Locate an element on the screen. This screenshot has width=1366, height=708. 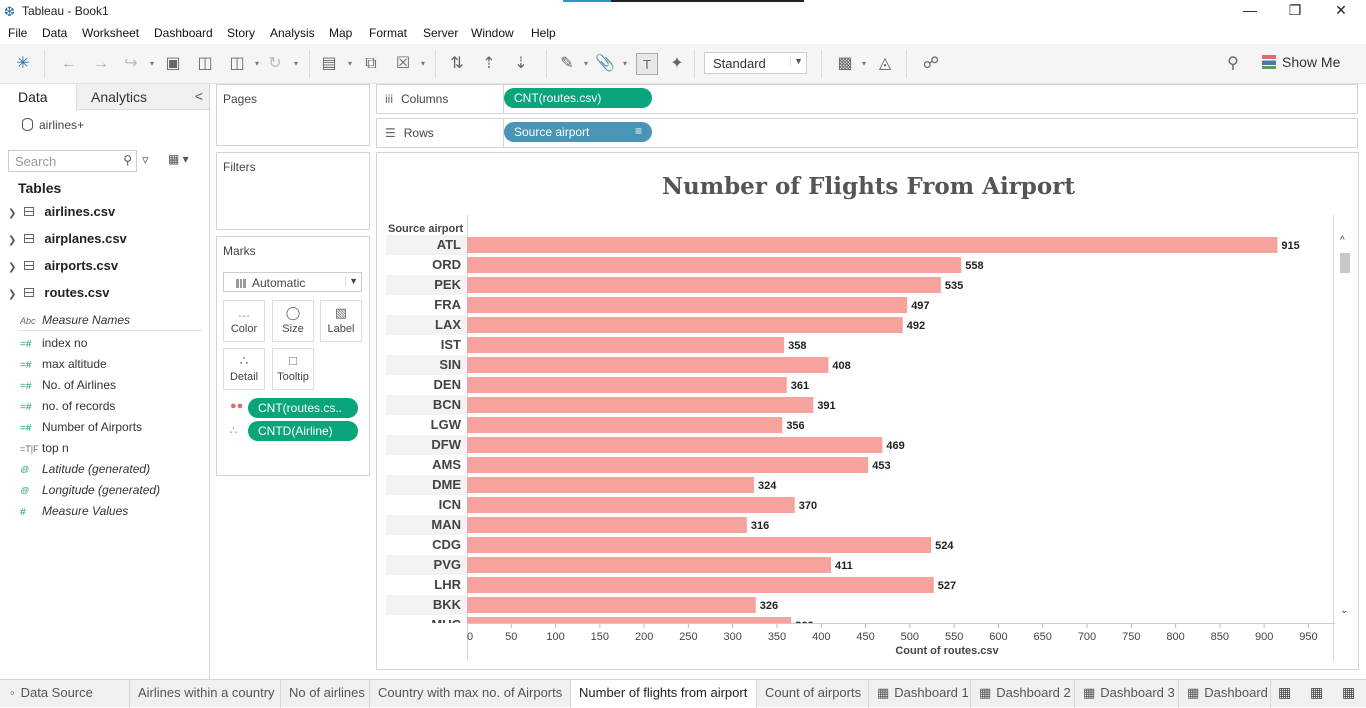
sort-ascending-icon: ⇡ is located at coordinates (489, 64).